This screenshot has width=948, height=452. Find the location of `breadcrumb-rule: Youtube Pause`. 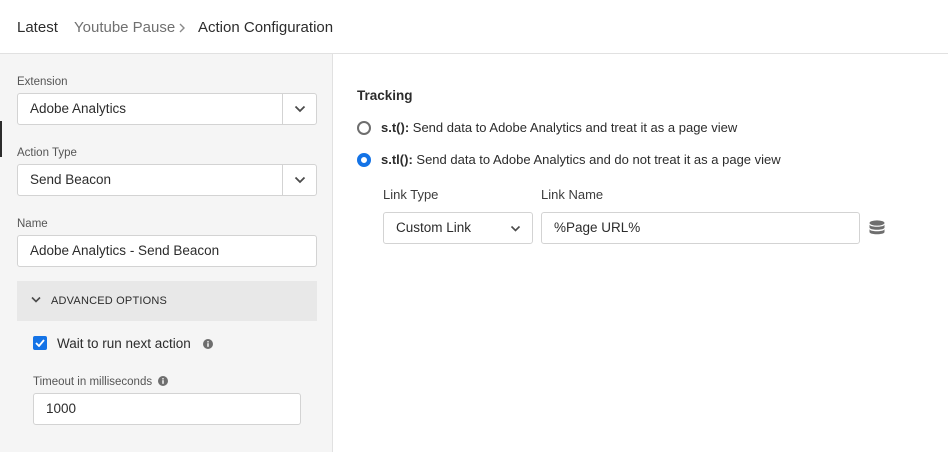

breadcrumb-rule: Youtube Pause is located at coordinates (124, 28).